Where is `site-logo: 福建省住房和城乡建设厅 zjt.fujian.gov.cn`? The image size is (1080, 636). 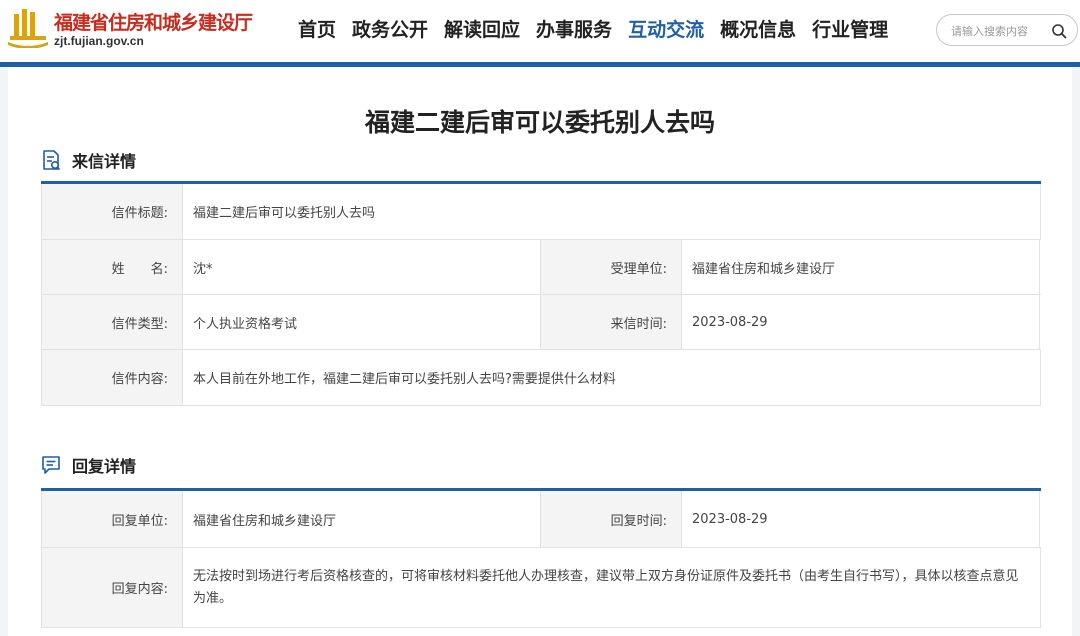 site-logo: 福建省住房和城乡建设厅 zjt.fujian.gov.cn is located at coordinates (141, 29).